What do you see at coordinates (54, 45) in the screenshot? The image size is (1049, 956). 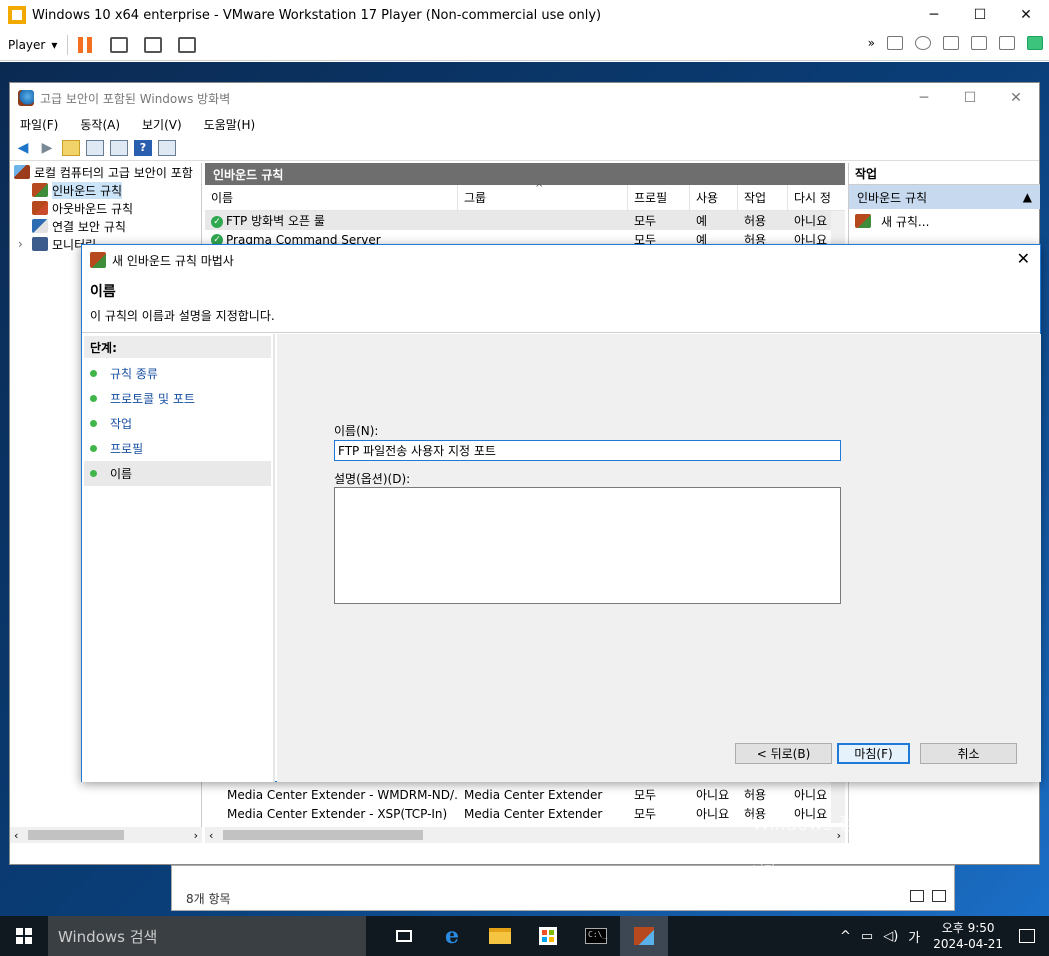 I see `chevron-down-icon: ▾` at bounding box center [54, 45].